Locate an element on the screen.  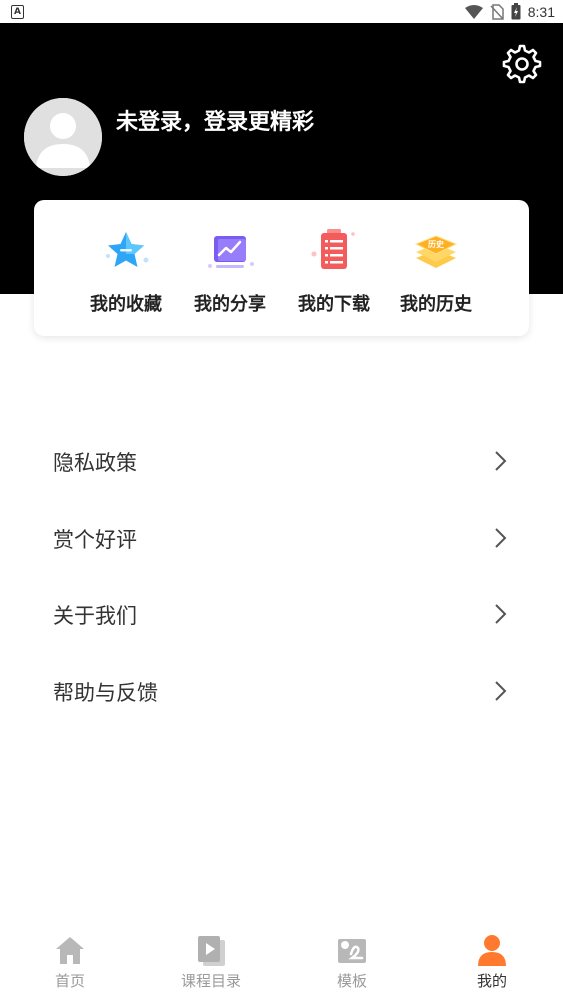
tab-label: 课程目录 is located at coordinates (210, 981).